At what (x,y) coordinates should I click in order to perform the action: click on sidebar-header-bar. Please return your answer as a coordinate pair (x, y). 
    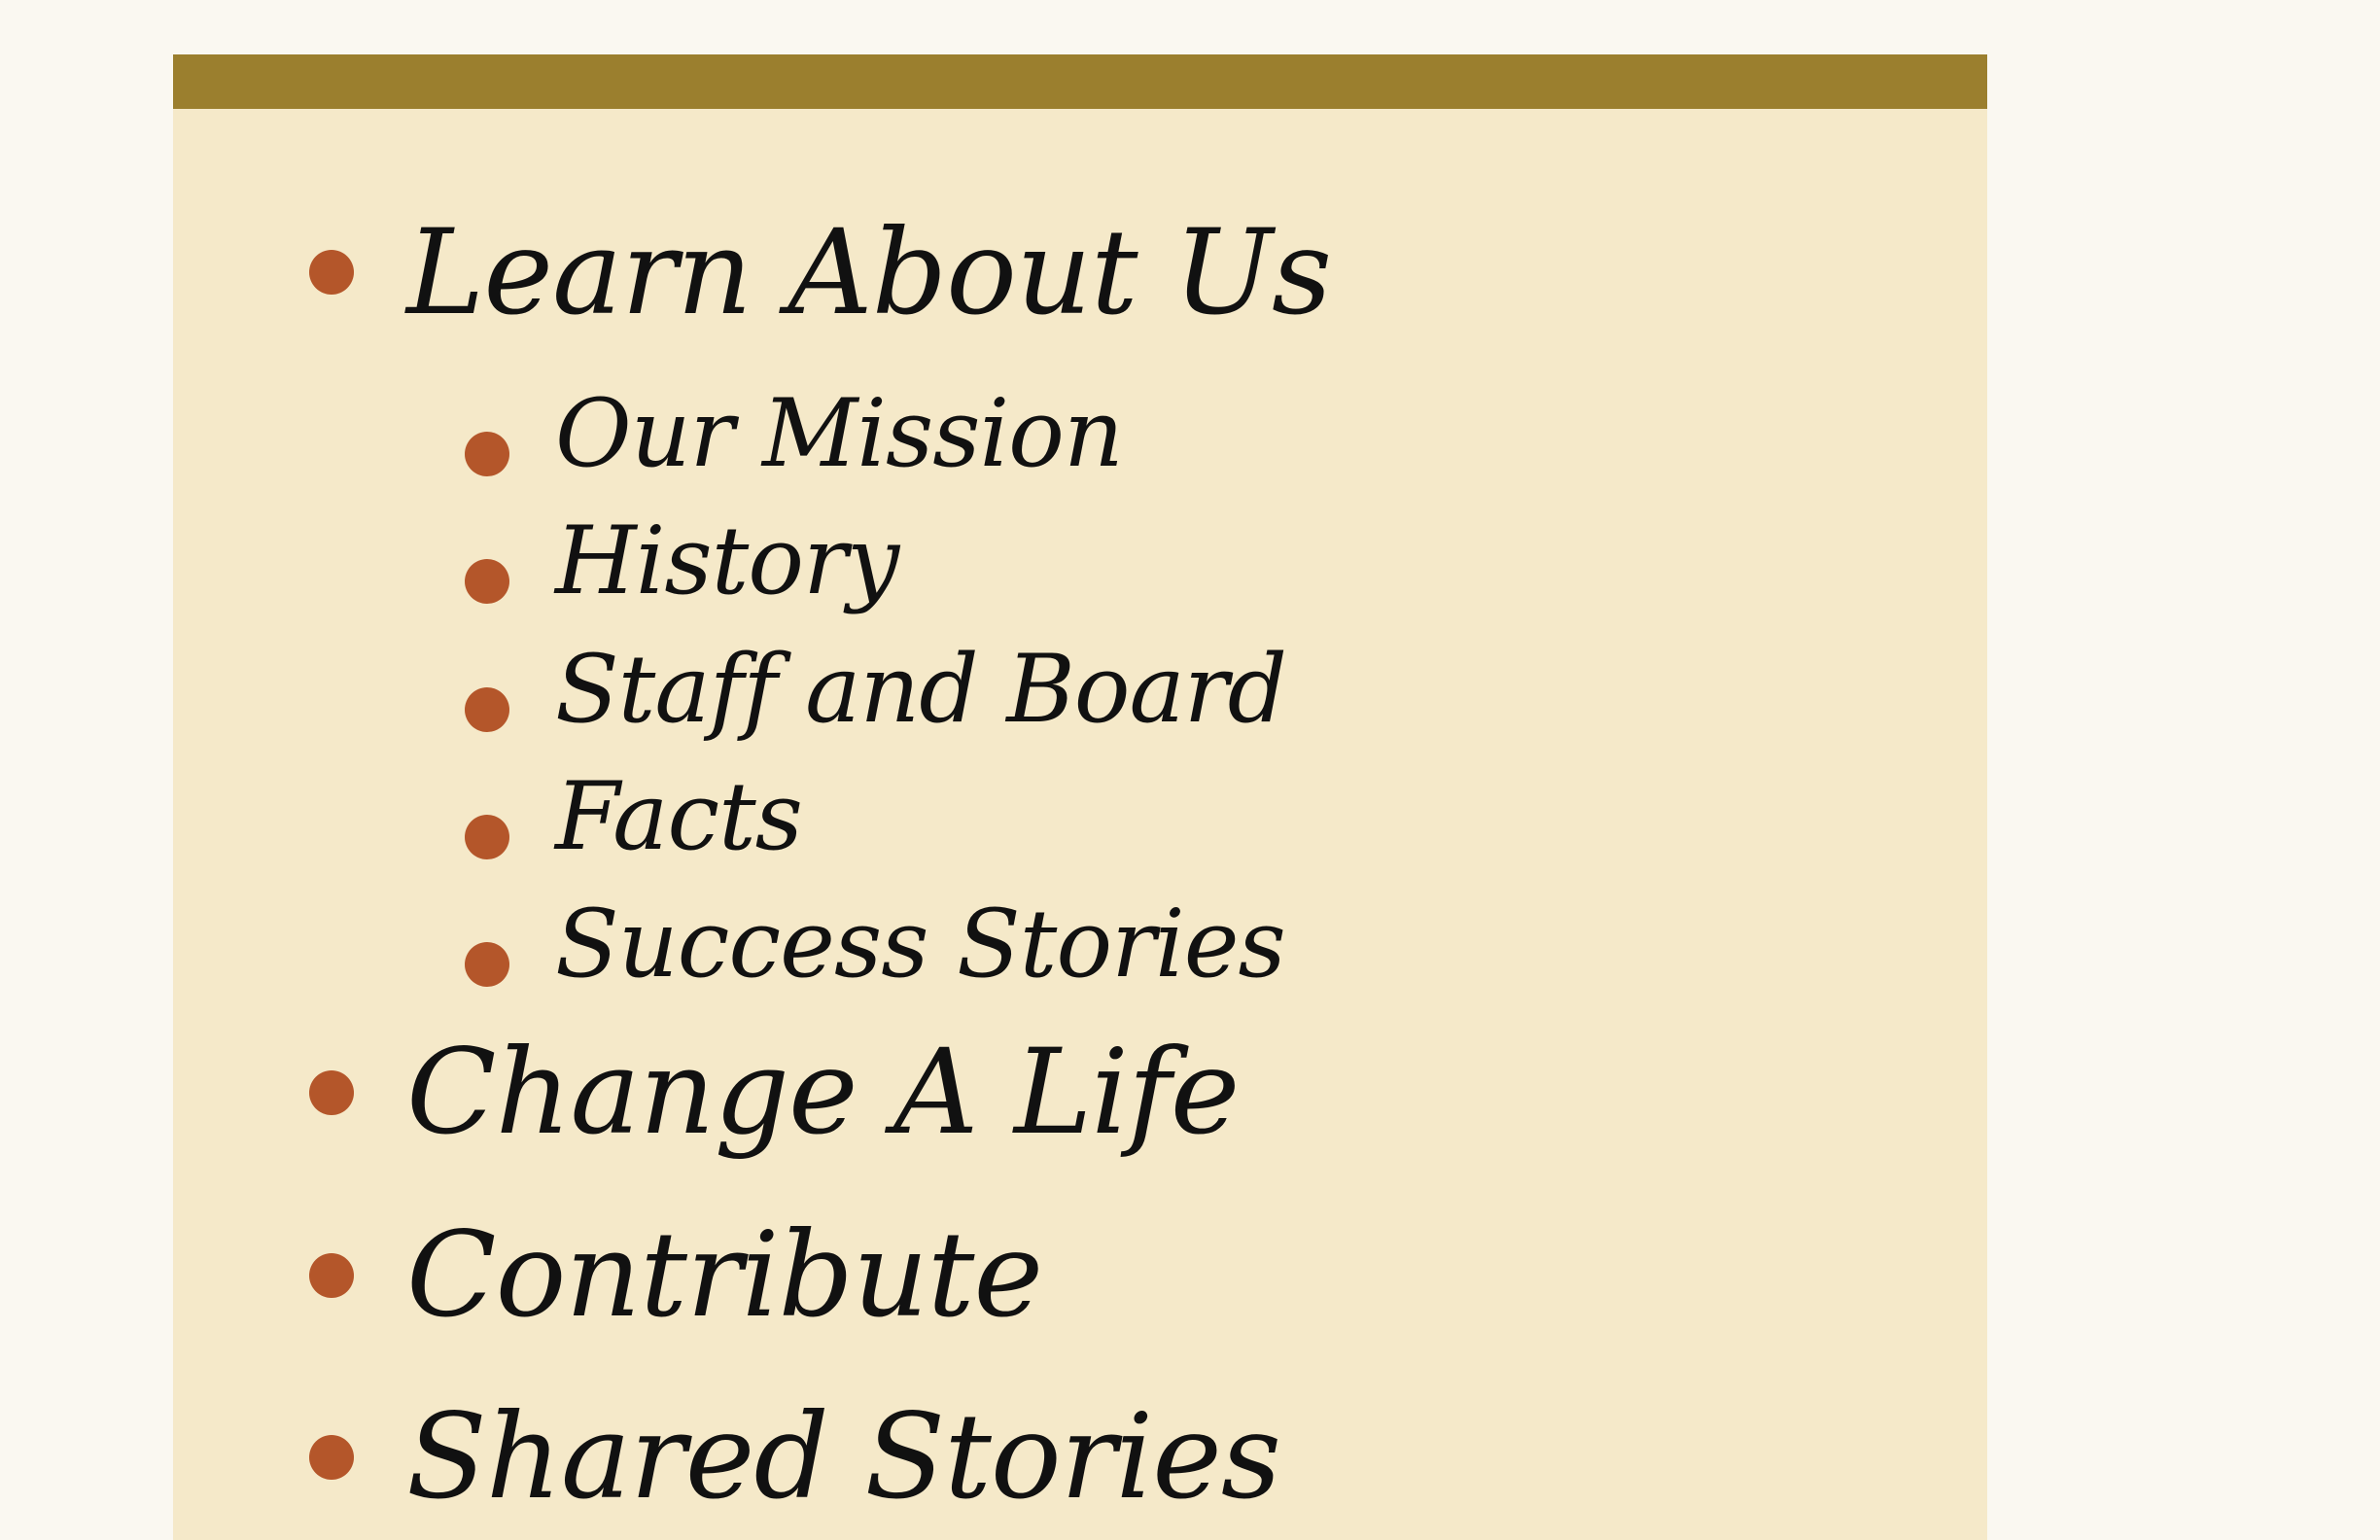
    Looking at the image, I should click on (1080, 81).